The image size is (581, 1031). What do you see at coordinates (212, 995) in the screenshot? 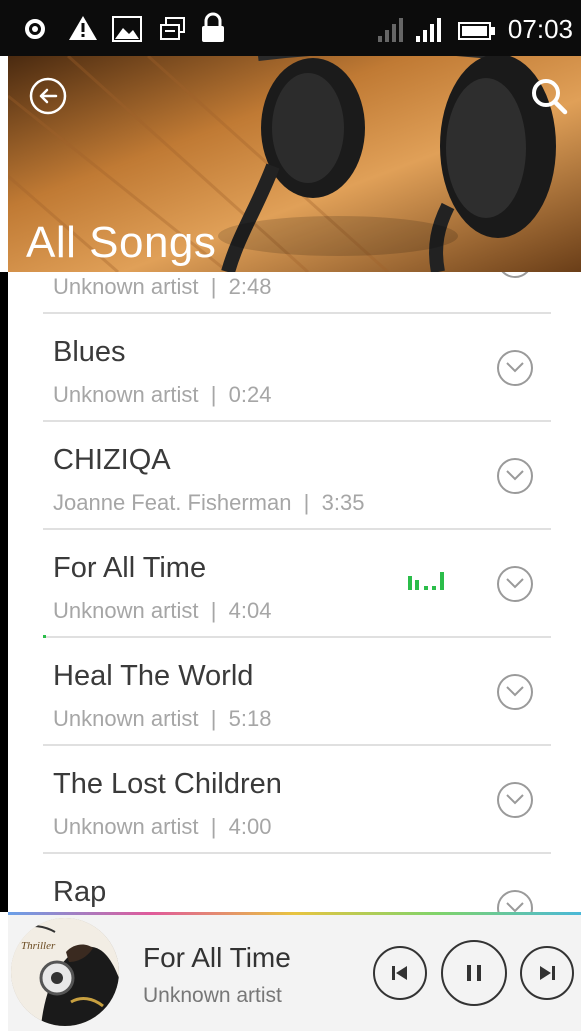
I see `player-track-artist: Unknown artist` at bounding box center [212, 995].